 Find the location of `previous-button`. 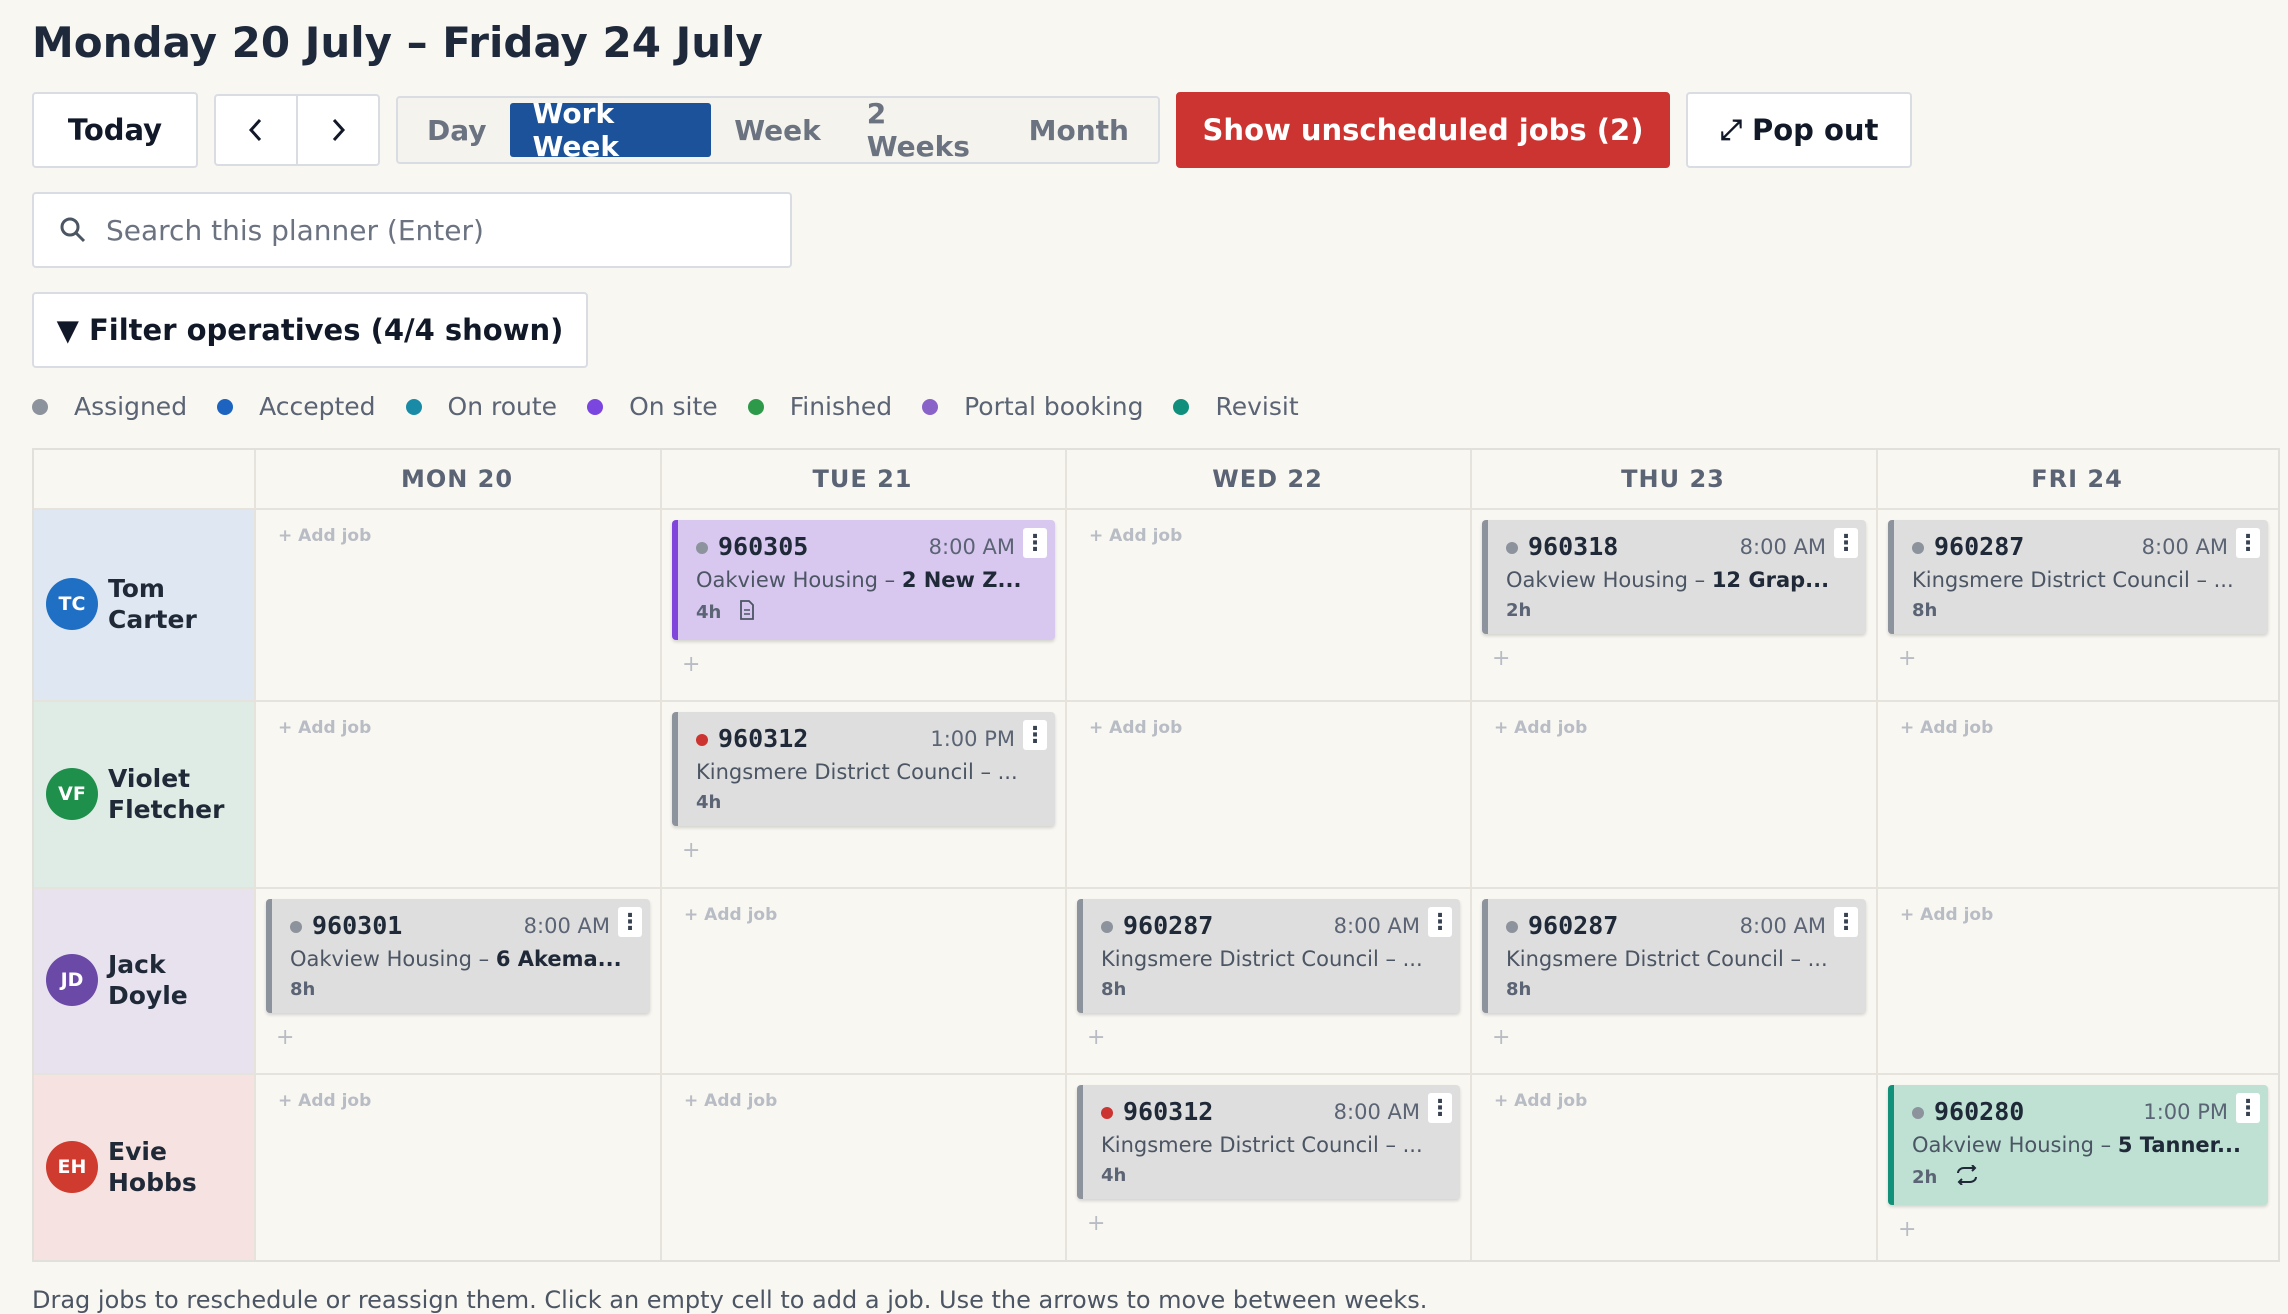

previous-button is located at coordinates (256, 130).